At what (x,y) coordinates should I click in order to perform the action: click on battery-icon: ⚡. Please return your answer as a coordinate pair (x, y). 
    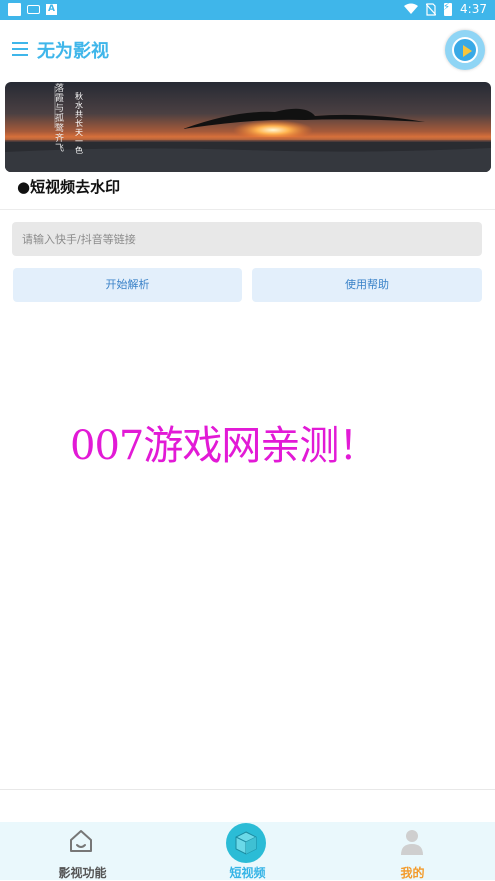
    Looking at the image, I should click on (448, 8).